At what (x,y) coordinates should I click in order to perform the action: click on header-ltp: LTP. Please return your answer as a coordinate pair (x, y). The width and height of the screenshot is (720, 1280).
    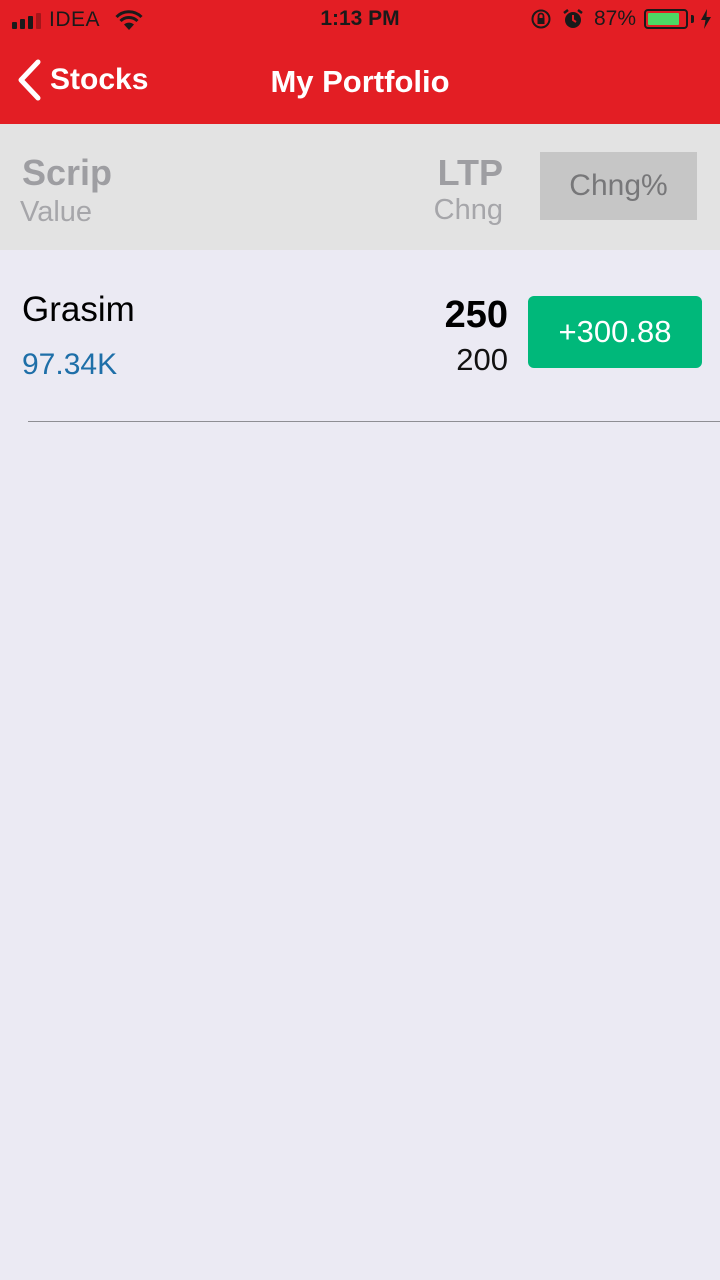
    Looking at the image, I should click on (470, 172).